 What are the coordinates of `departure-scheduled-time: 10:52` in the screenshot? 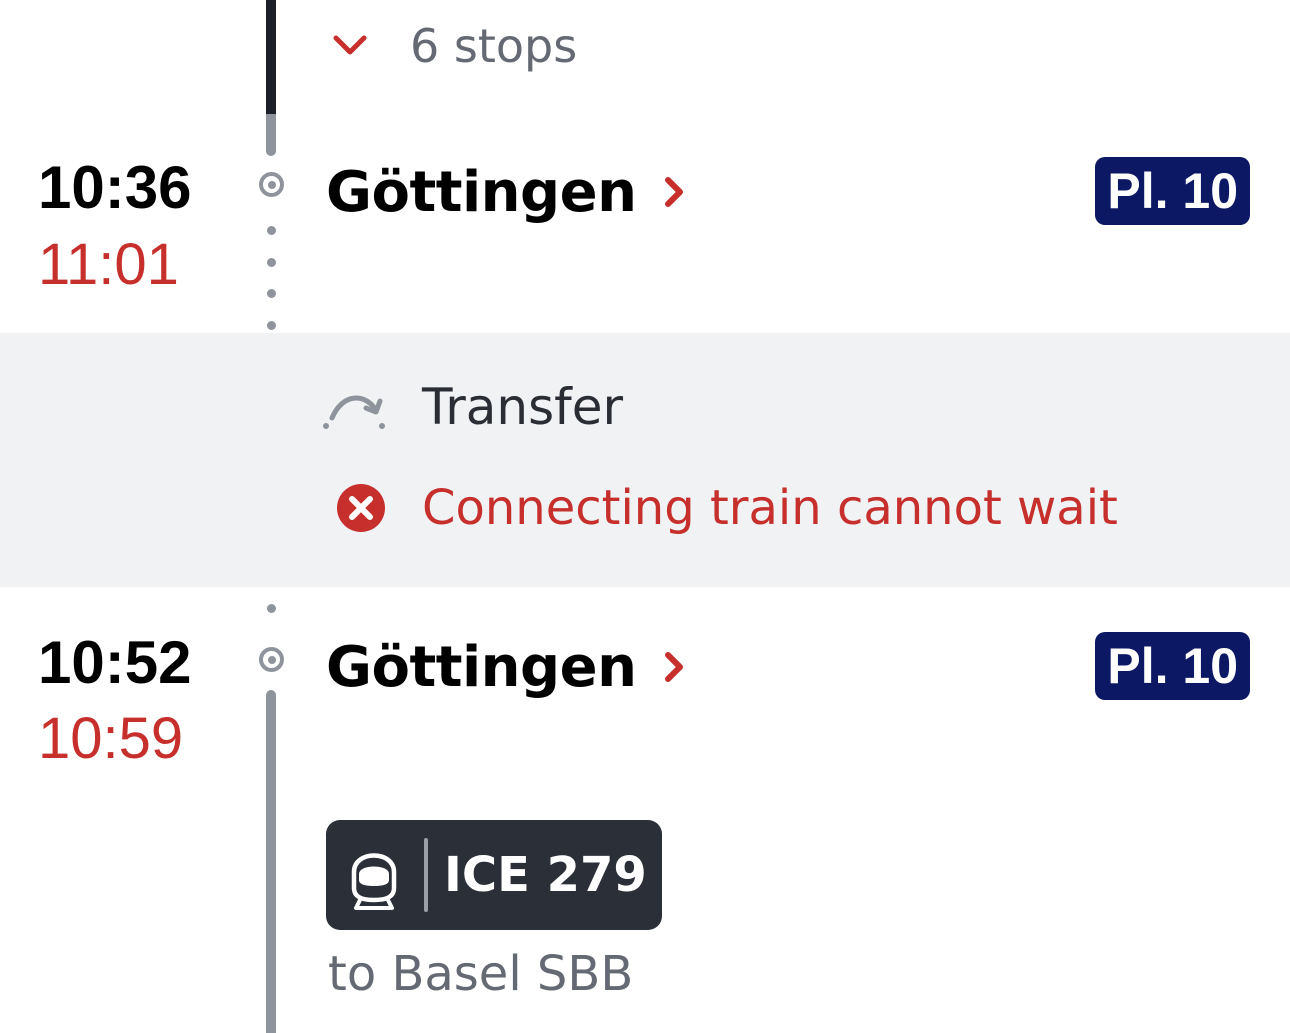 It's located at (115, 662).